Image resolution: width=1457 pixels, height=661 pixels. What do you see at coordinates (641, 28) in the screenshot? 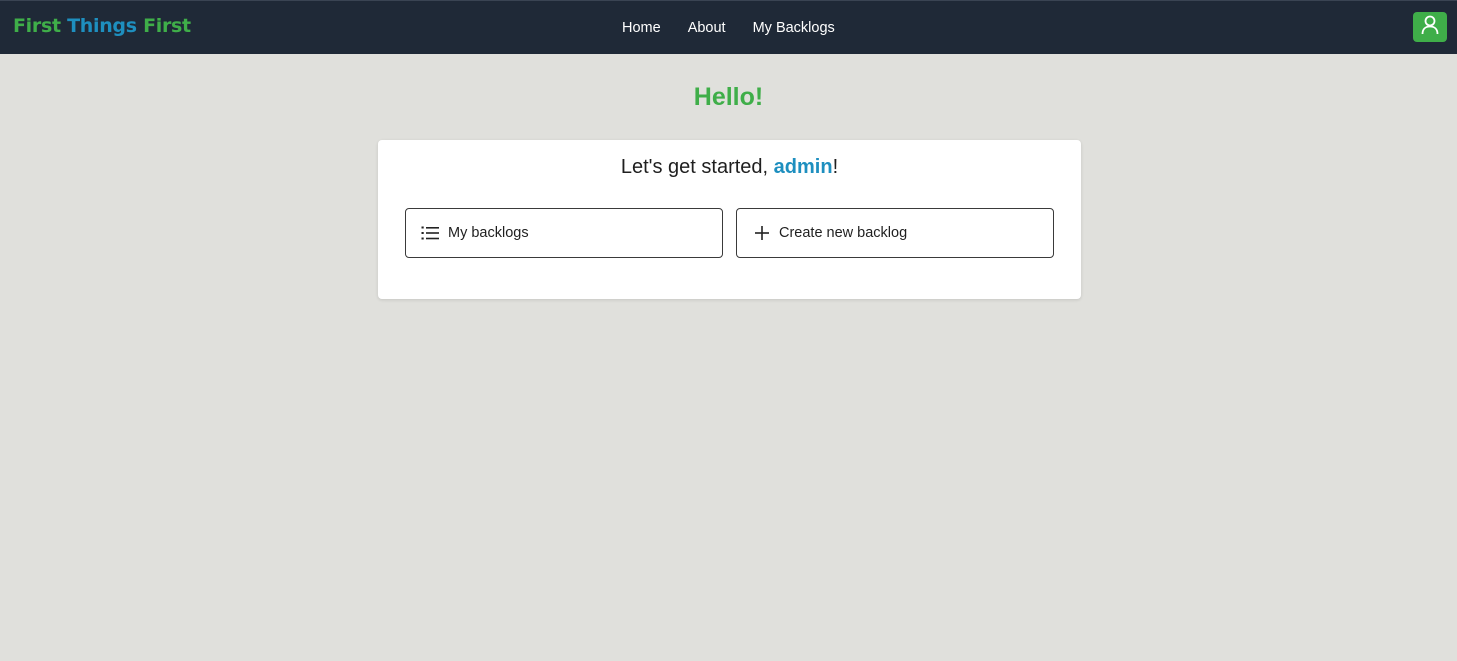
I see `nav-link-home: Home` at bounding box center [641, 28].